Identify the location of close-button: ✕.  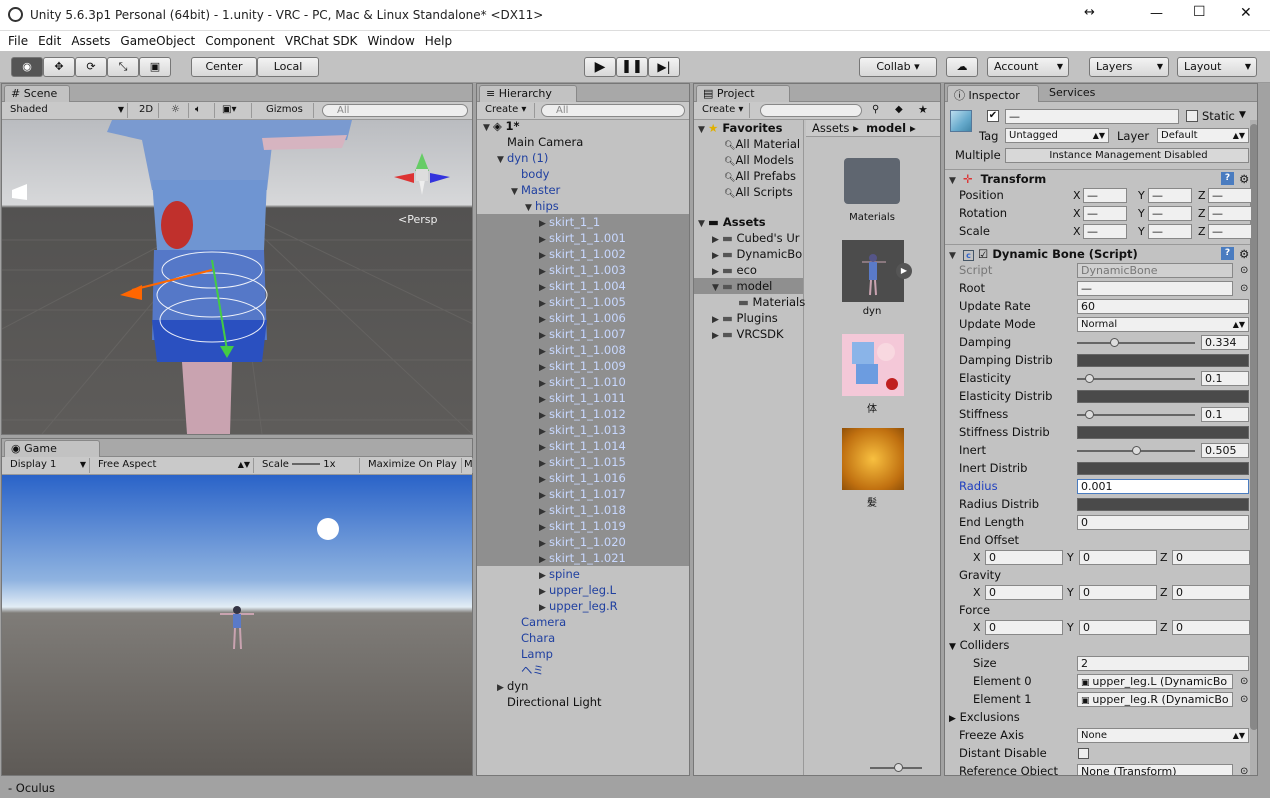
(1246, 13).